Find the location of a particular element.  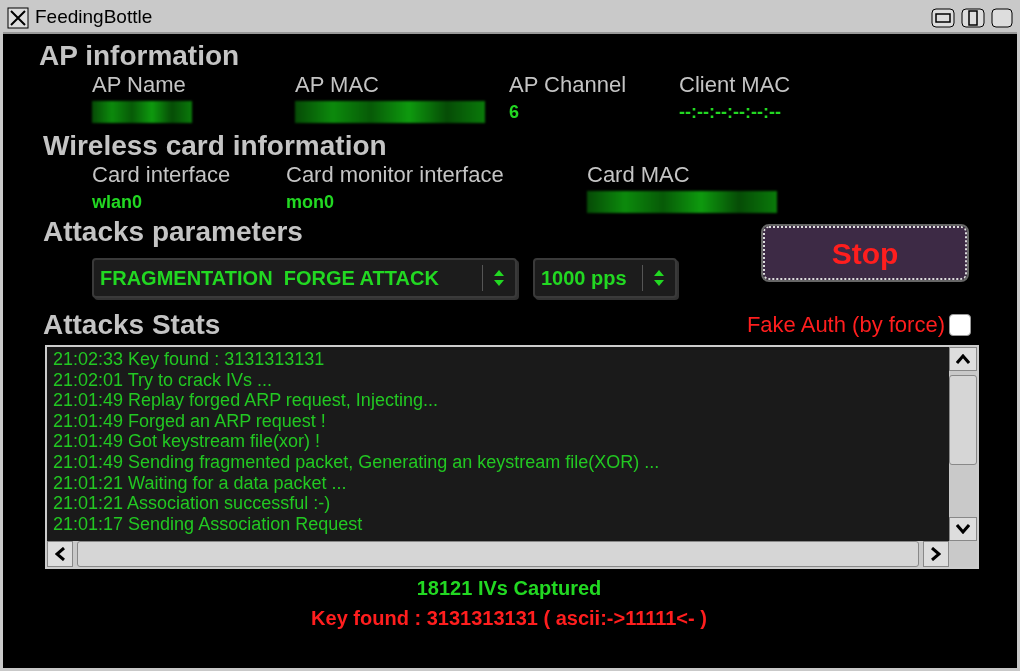

horizontal-scrollbar-thumb is located at coordinates (498, 554).